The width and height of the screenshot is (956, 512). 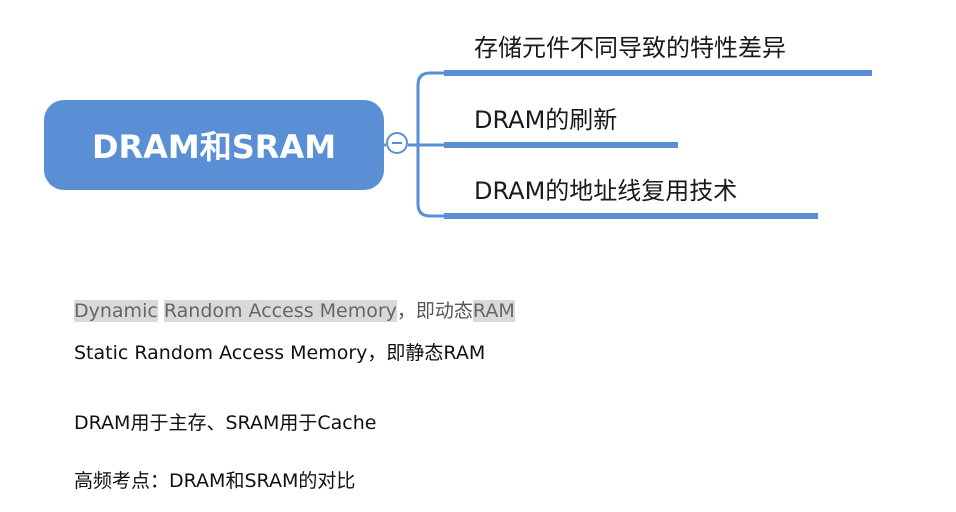 I want to click on branch-node-2: DRAM的刷新, so click(x=564, y=126).